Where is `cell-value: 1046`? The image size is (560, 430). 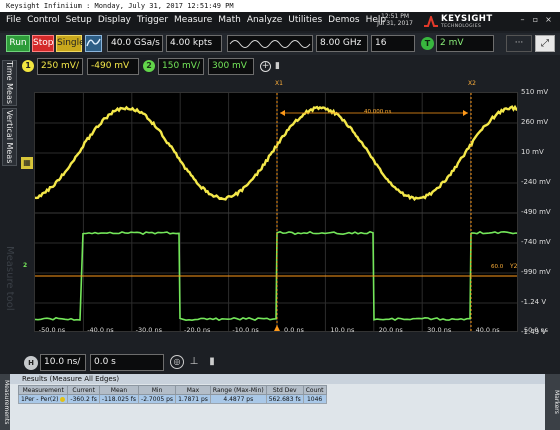
cell-value: 1046 is located at coordinates (314, 399).